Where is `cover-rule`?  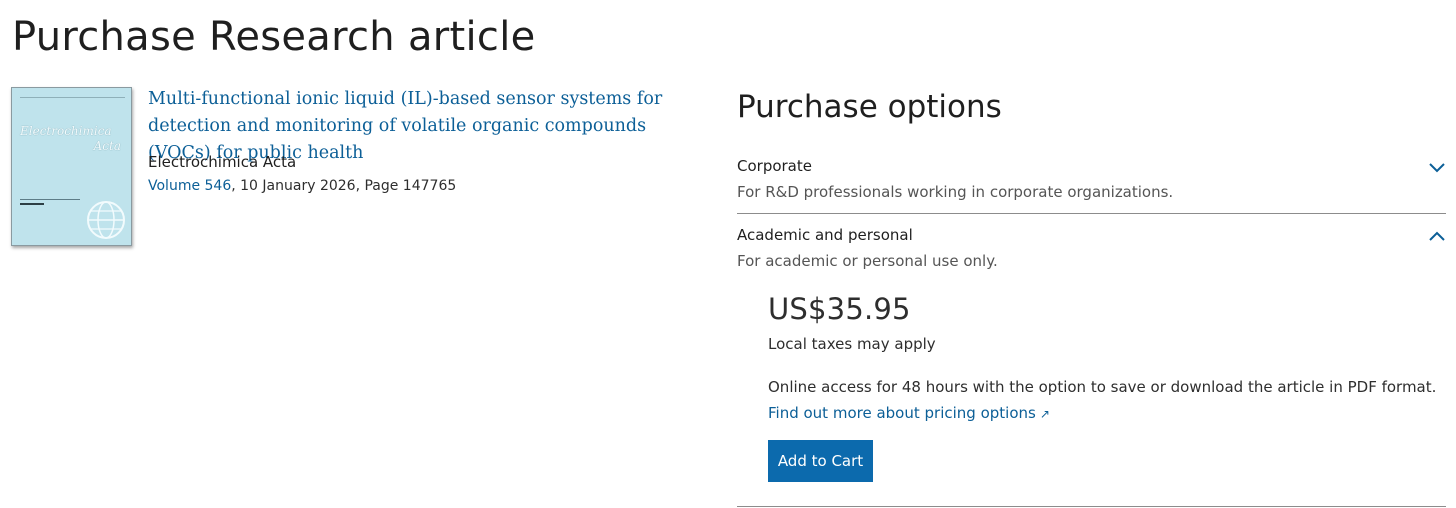
cover-rule is located at coordinates (50, 199).